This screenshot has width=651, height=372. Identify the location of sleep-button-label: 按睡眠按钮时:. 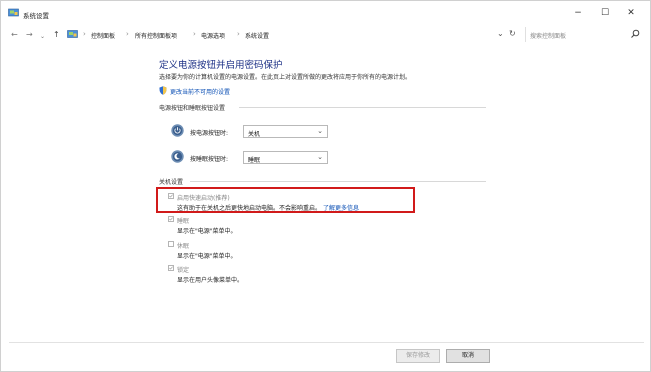
(209, 159).